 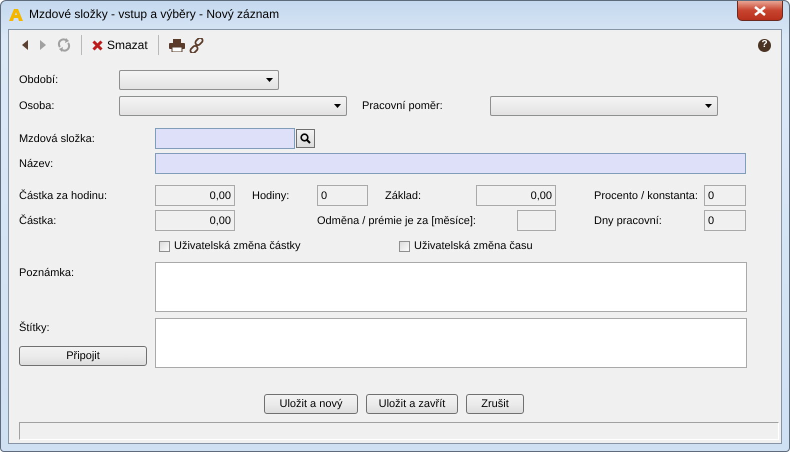 I want to click on field-label: Procento / konstanta:, so click(x=646, y=196).